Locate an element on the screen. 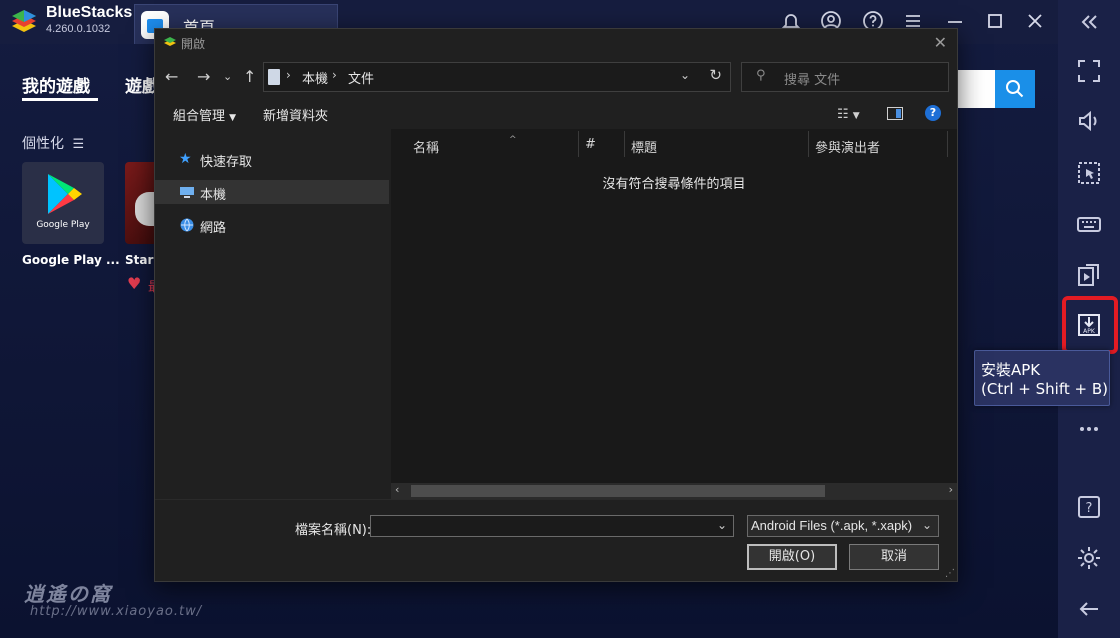 The height and width of the screenshot is (638, 1120). open-button: 開啟(O) is located at coordinates (792, 557).